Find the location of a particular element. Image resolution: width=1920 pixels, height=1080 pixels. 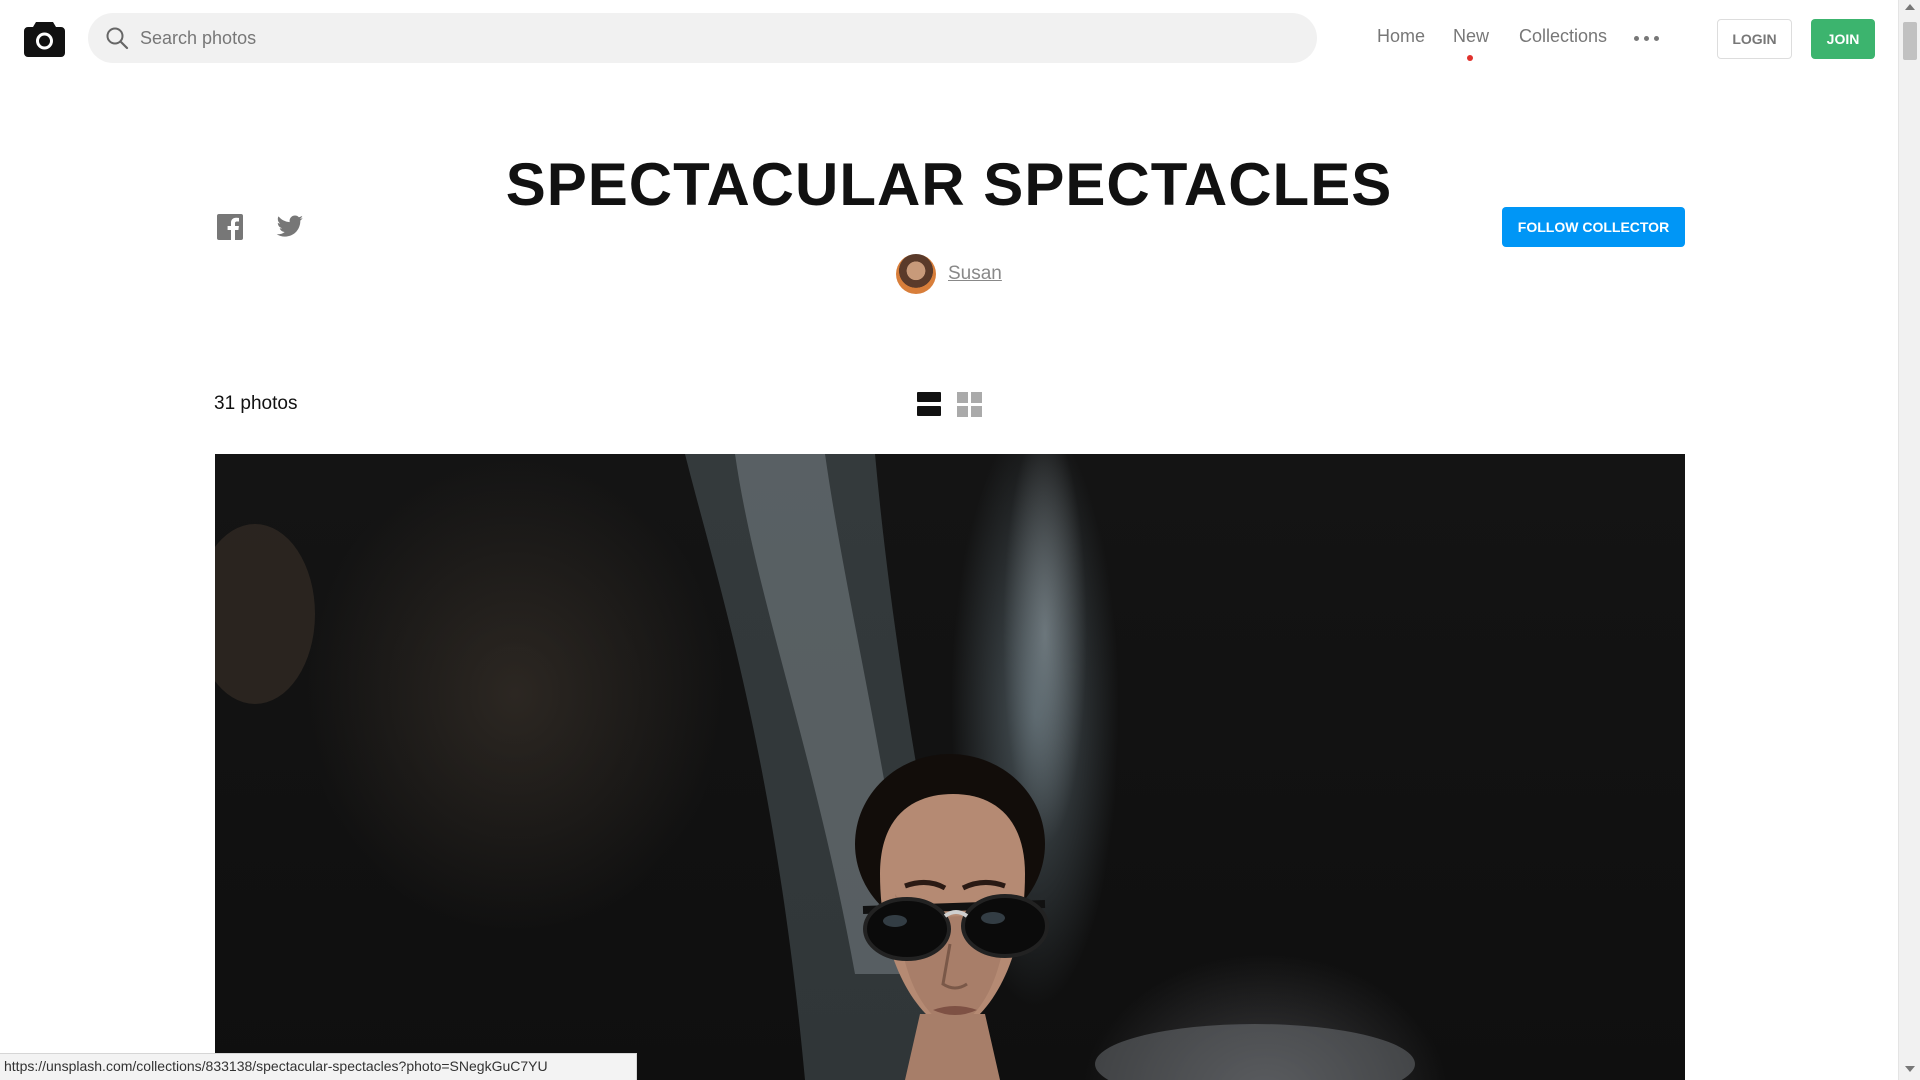

nav-collections: Collections is located at coordinates (1563, 36).